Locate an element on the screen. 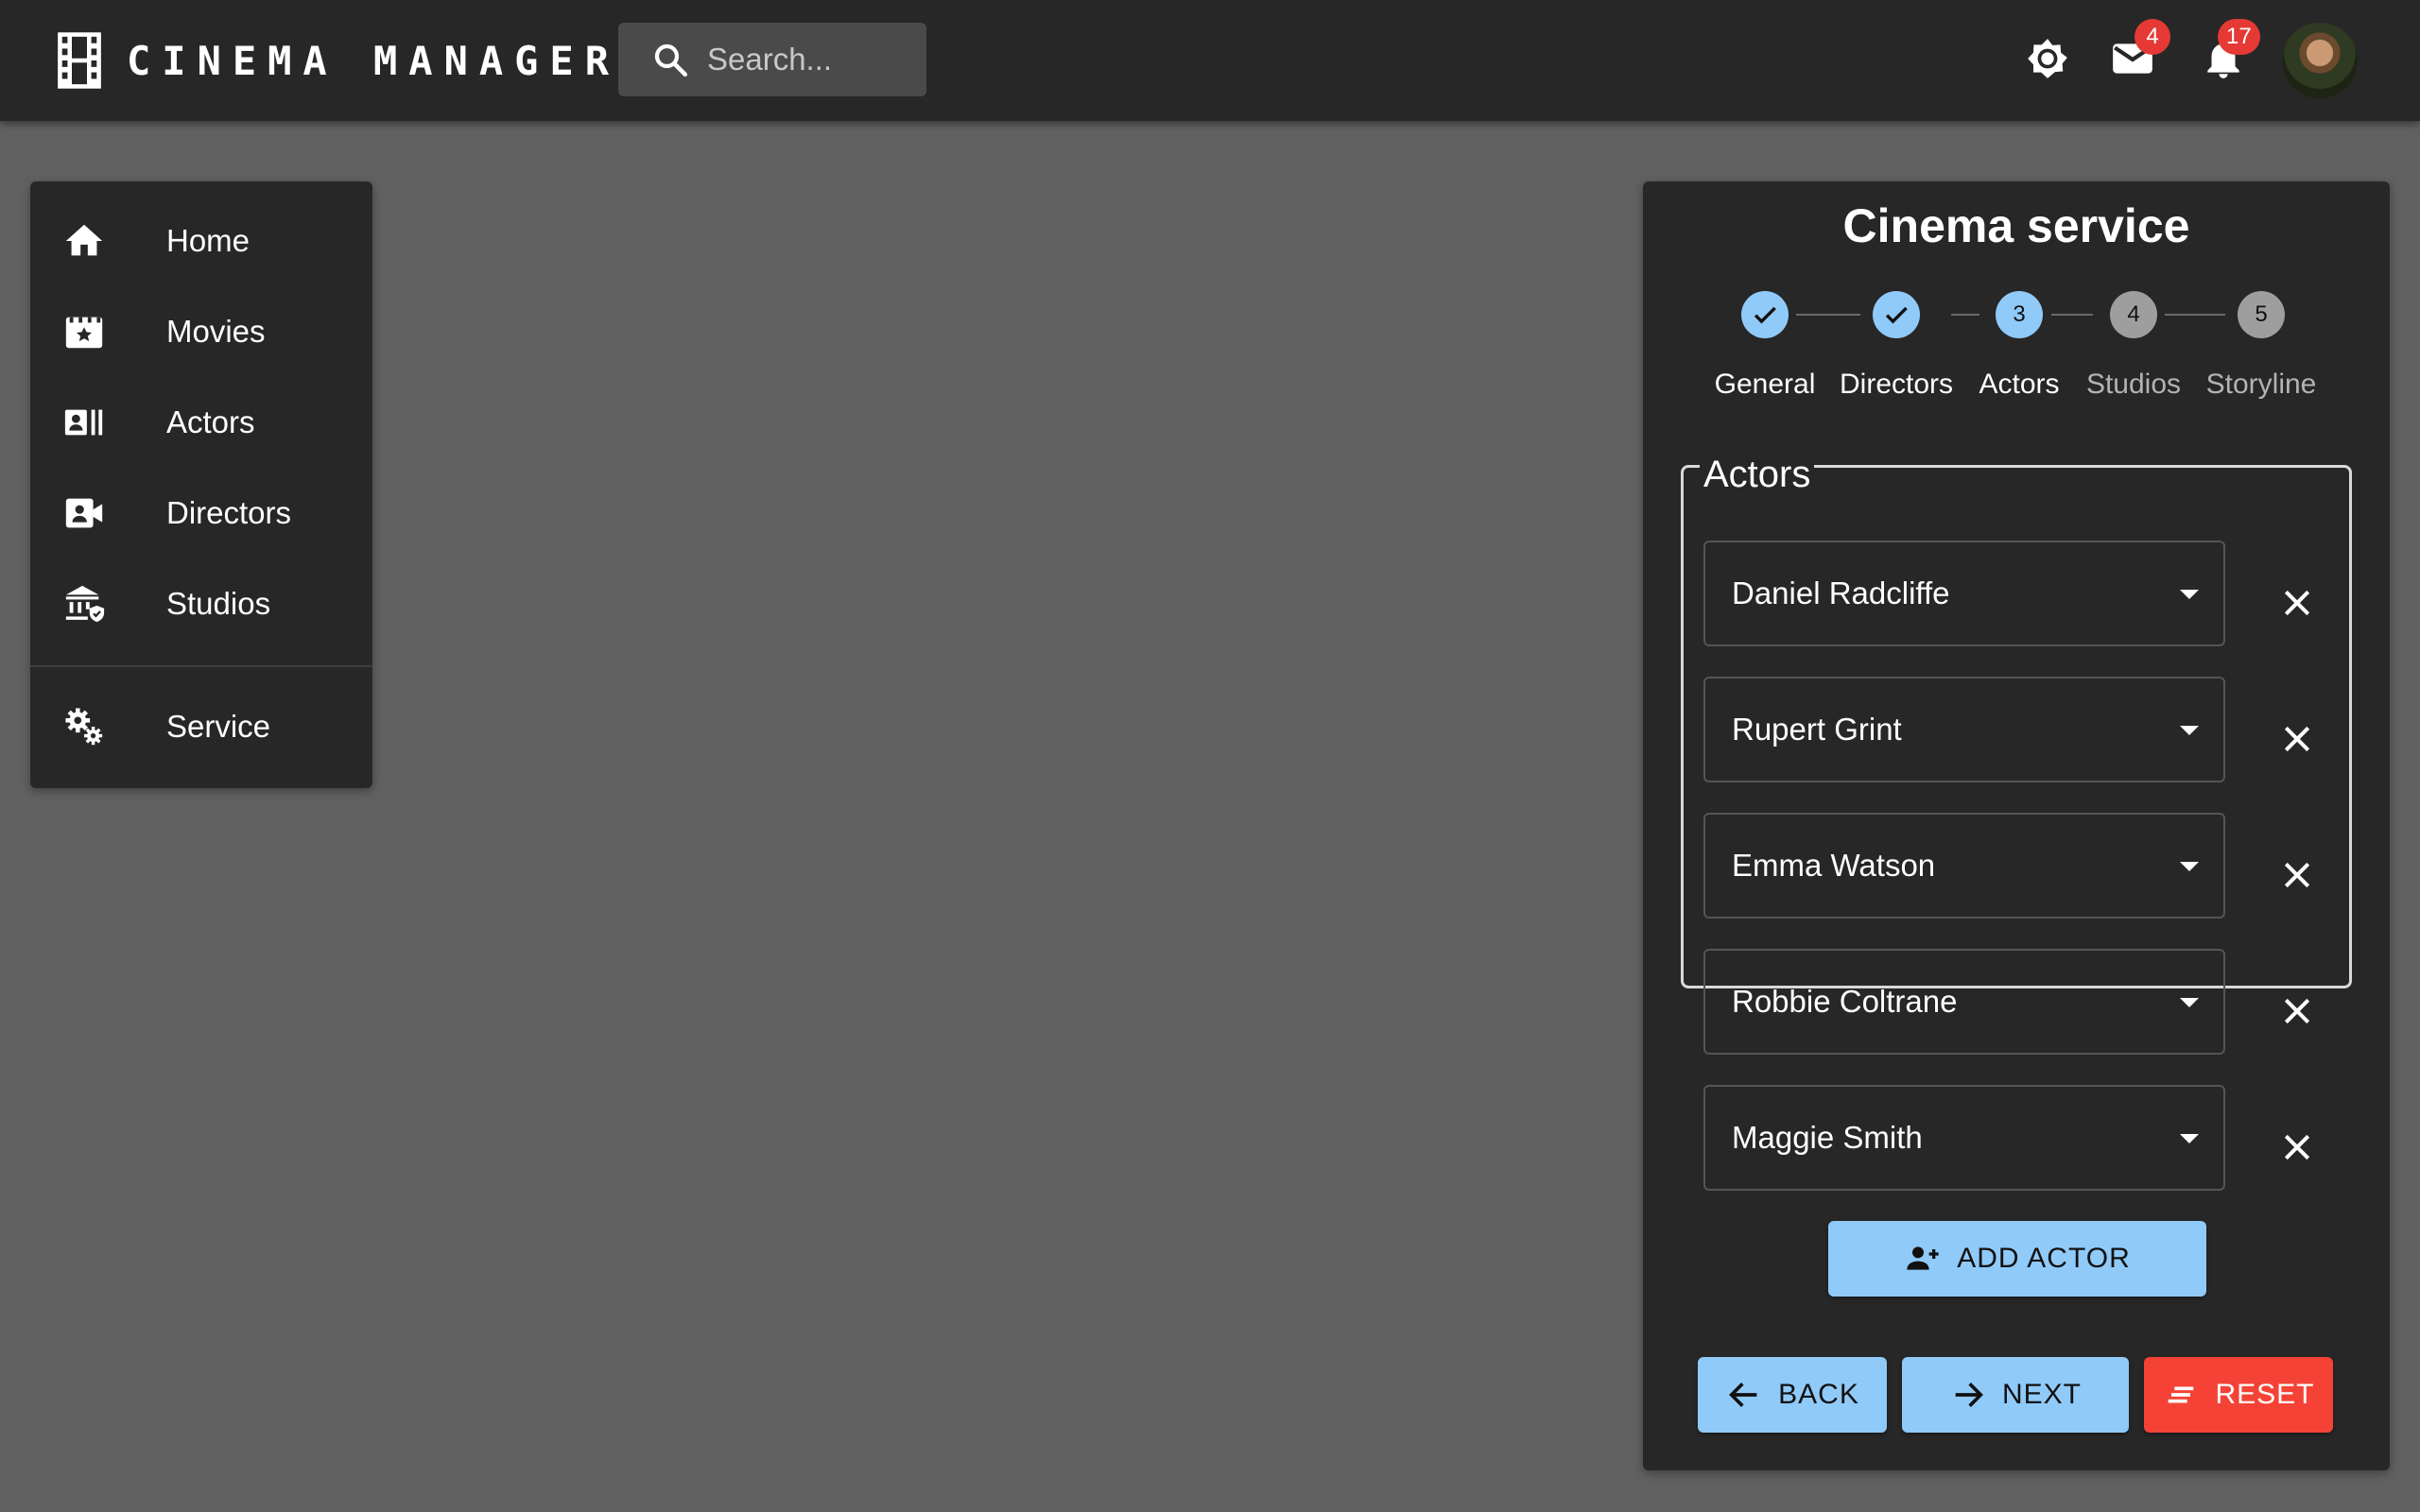  actor-select: Emma Watson is located at coordinates (1964, 866).